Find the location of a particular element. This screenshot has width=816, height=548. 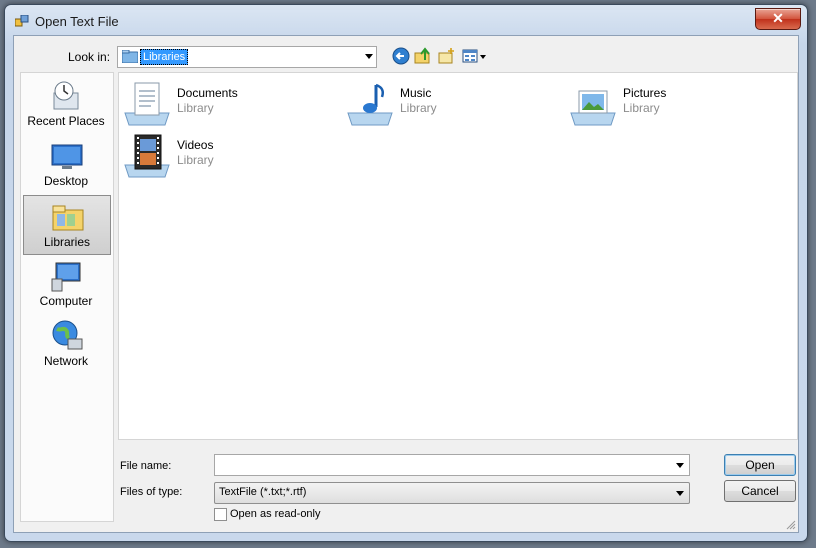

place-computer: Computer is located at coordinates (66, 284).